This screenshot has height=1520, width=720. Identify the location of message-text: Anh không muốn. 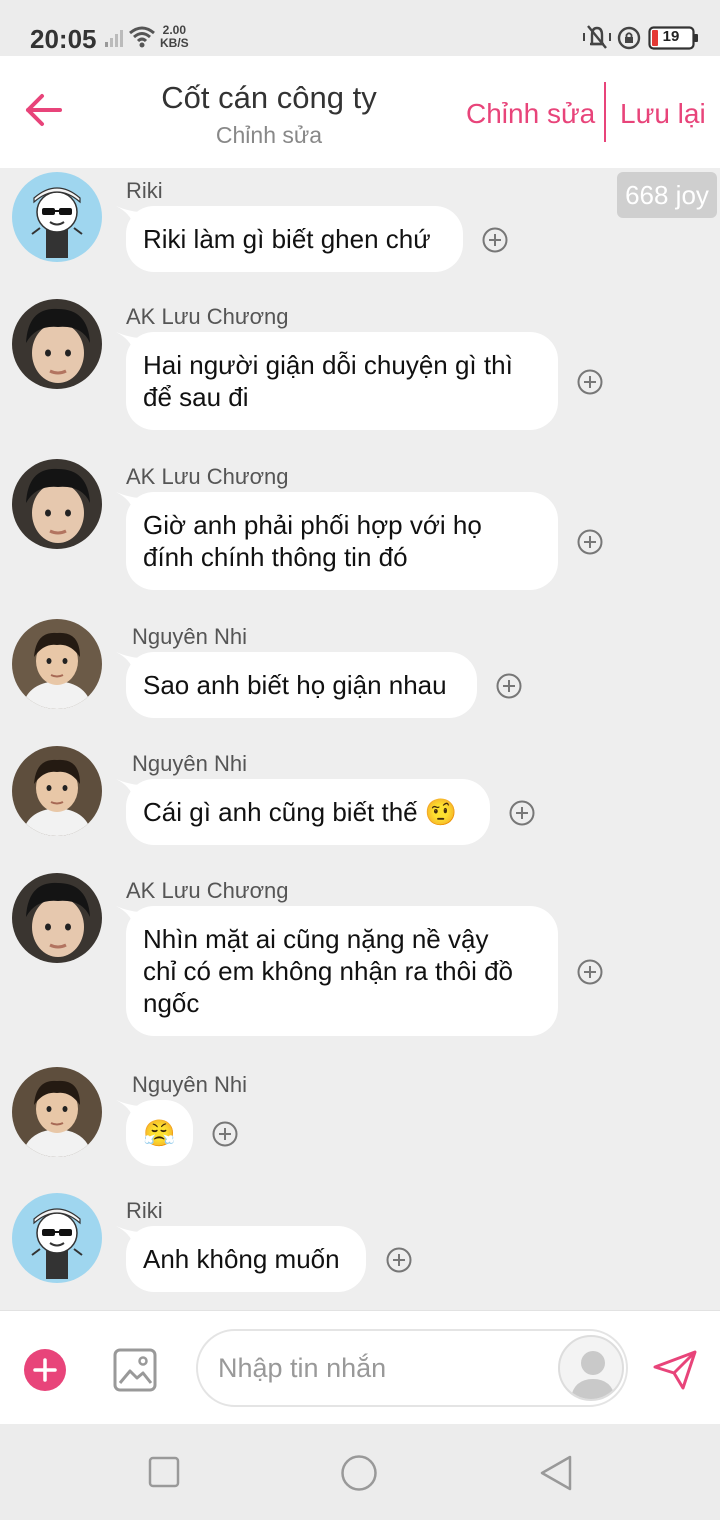
(241, 1259).